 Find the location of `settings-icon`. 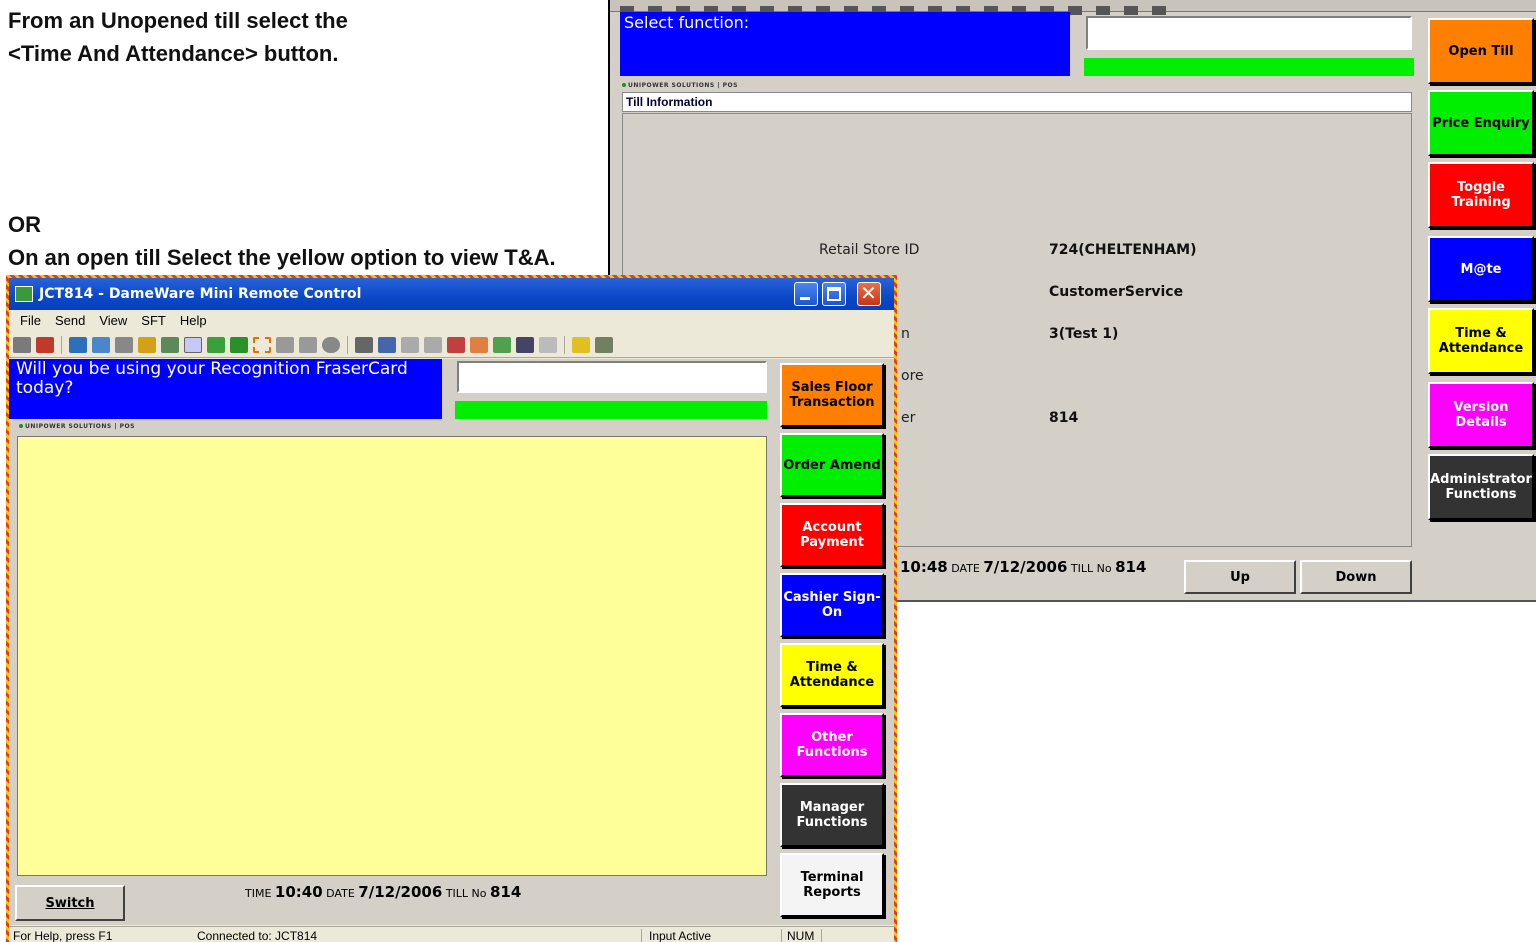

settings-icon is located at coordinates (604, 344).